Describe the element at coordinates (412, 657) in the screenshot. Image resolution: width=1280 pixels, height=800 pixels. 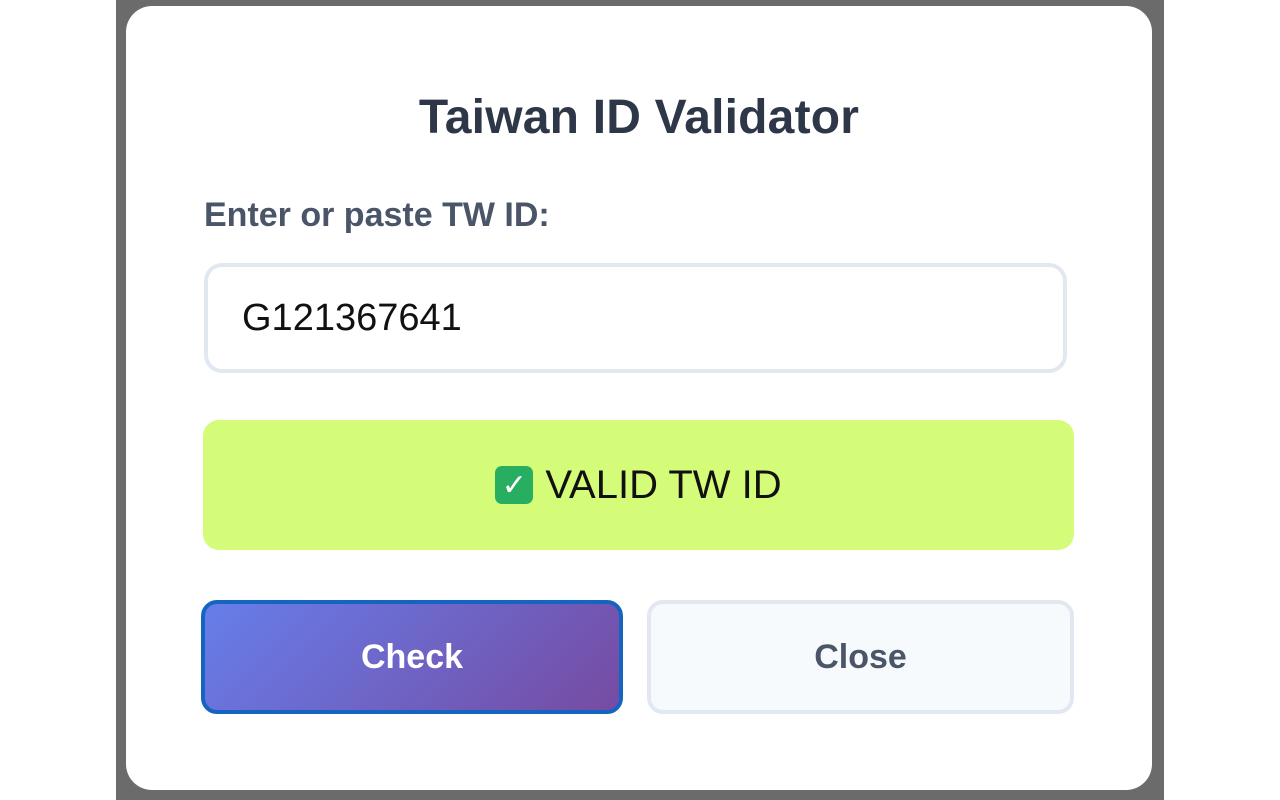
I see `check-button: Check` at that location.